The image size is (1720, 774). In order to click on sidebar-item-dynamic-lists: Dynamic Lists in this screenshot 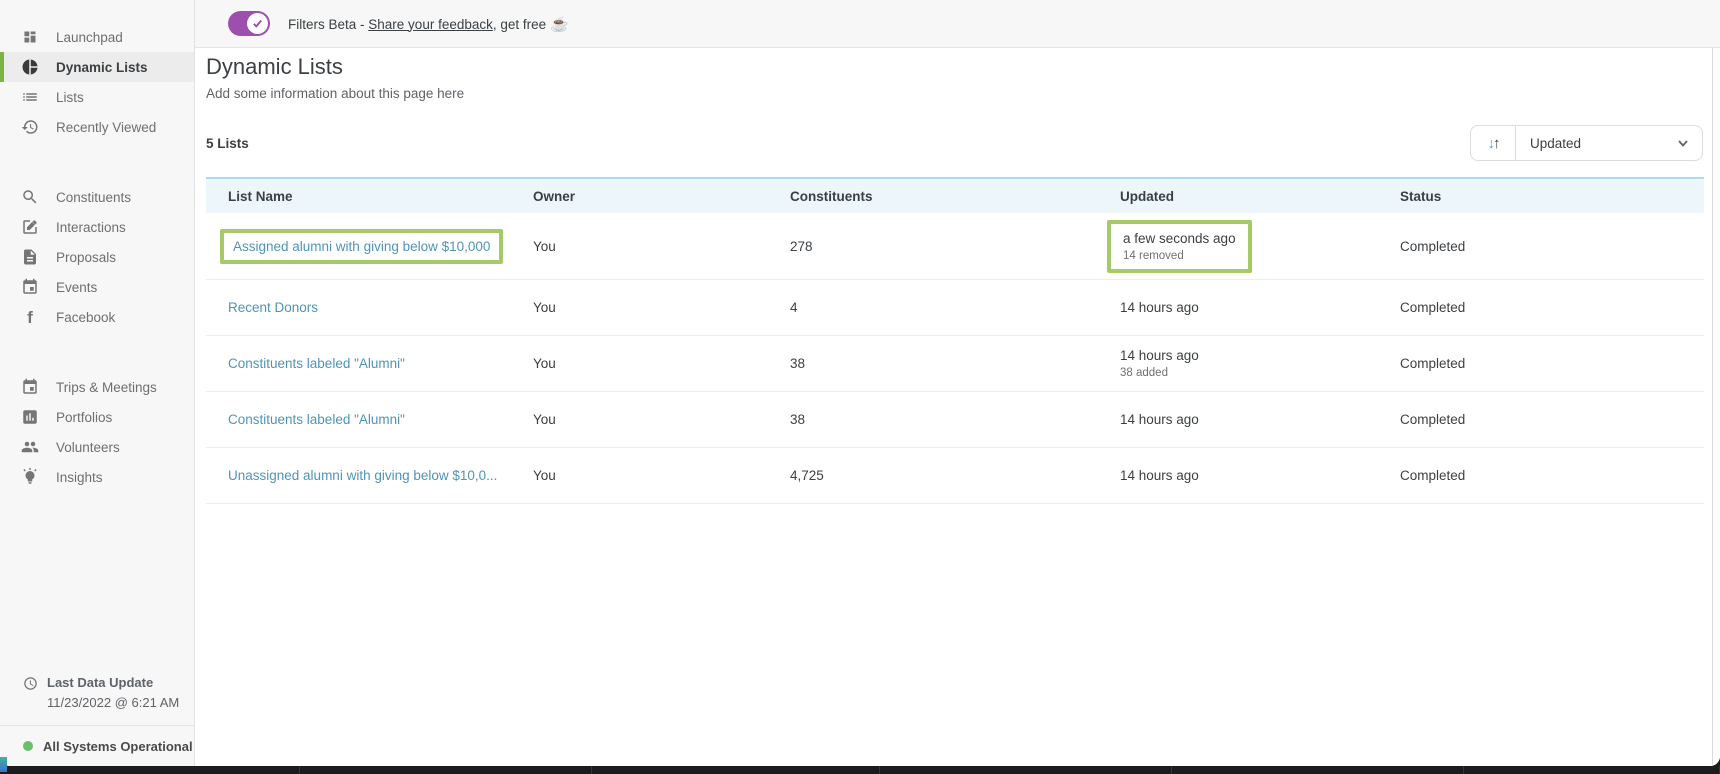, I will do `click(97, 67)`.